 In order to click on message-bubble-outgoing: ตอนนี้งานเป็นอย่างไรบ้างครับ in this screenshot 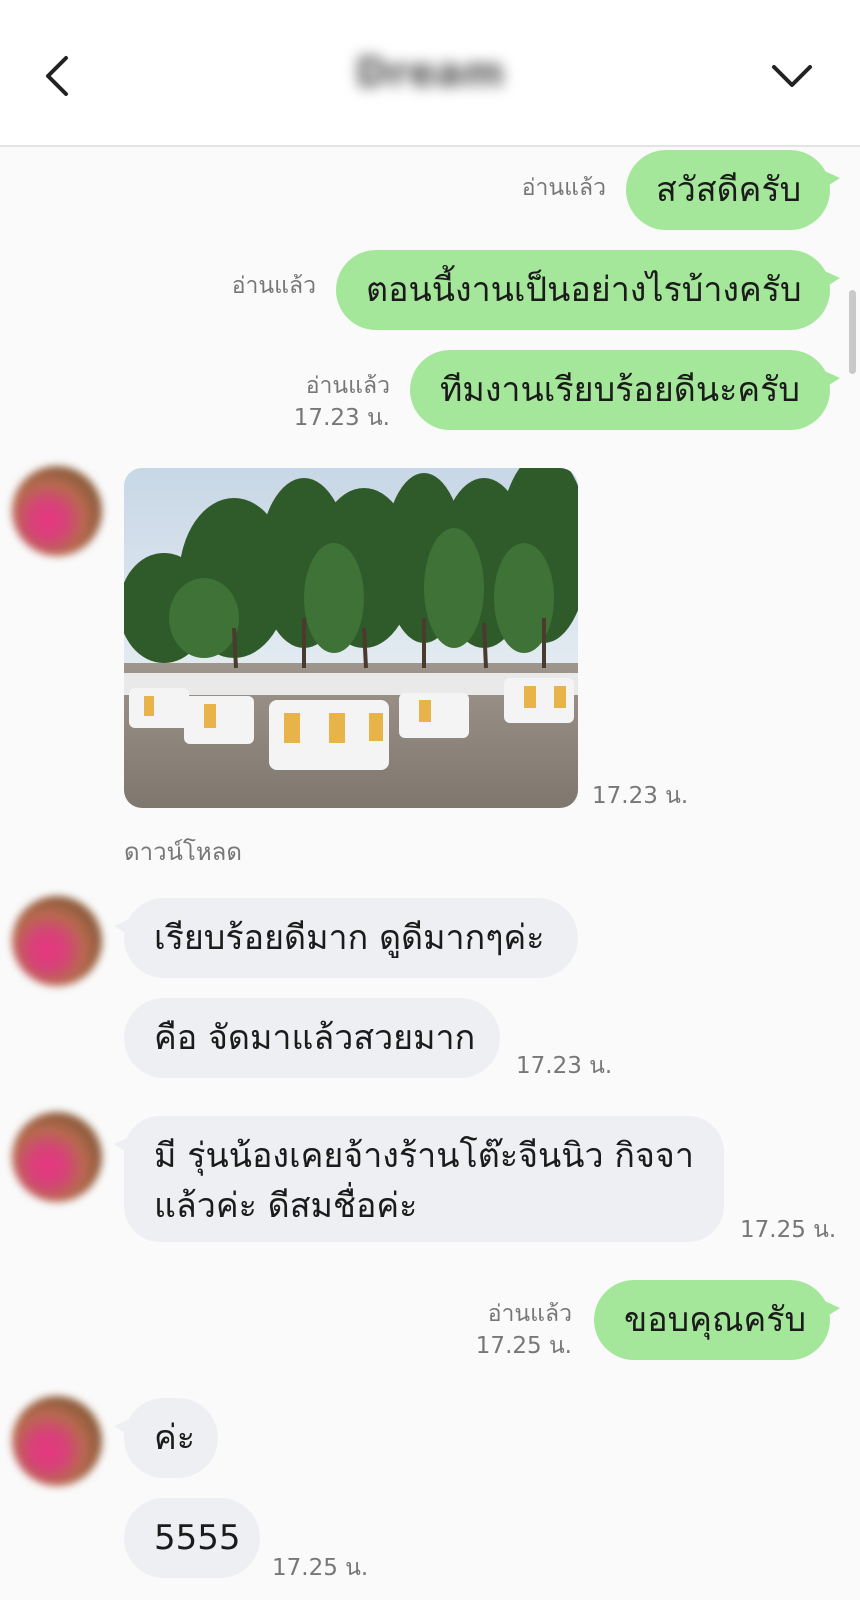, I will do `click(588, 290)`.